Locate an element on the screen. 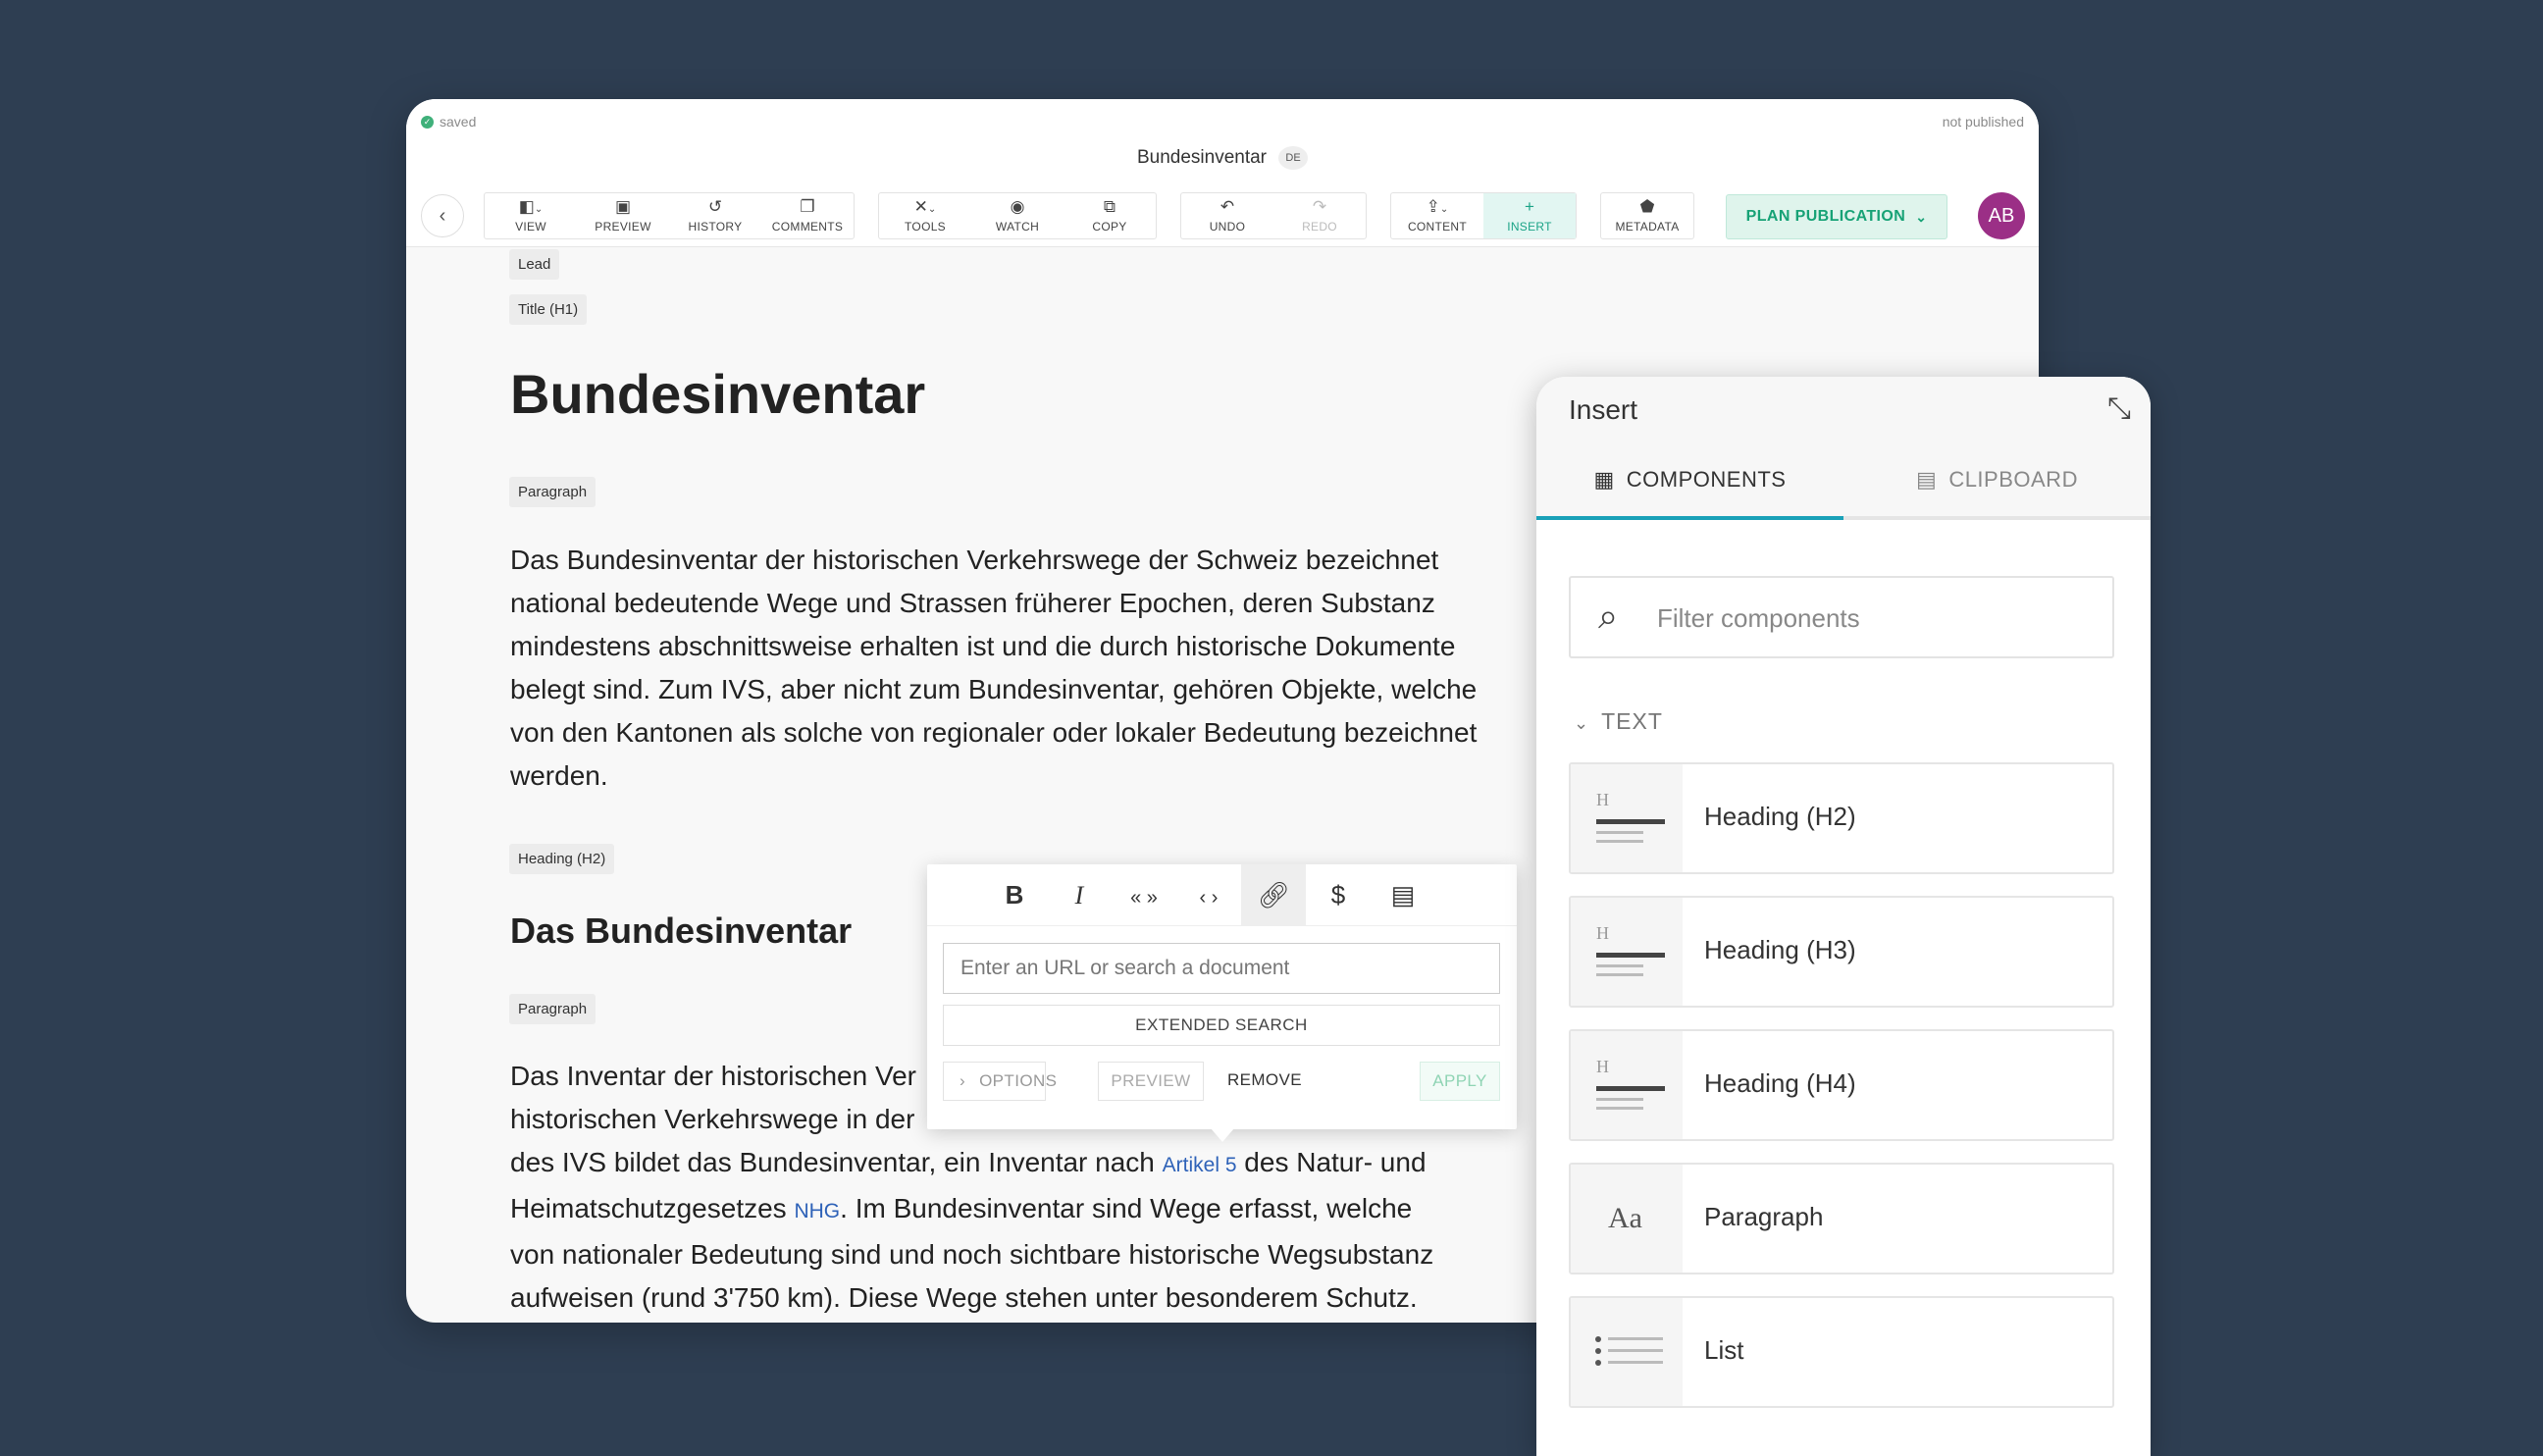  url-input: Enter an URL or search a document is located at coordinates (1221, 968).